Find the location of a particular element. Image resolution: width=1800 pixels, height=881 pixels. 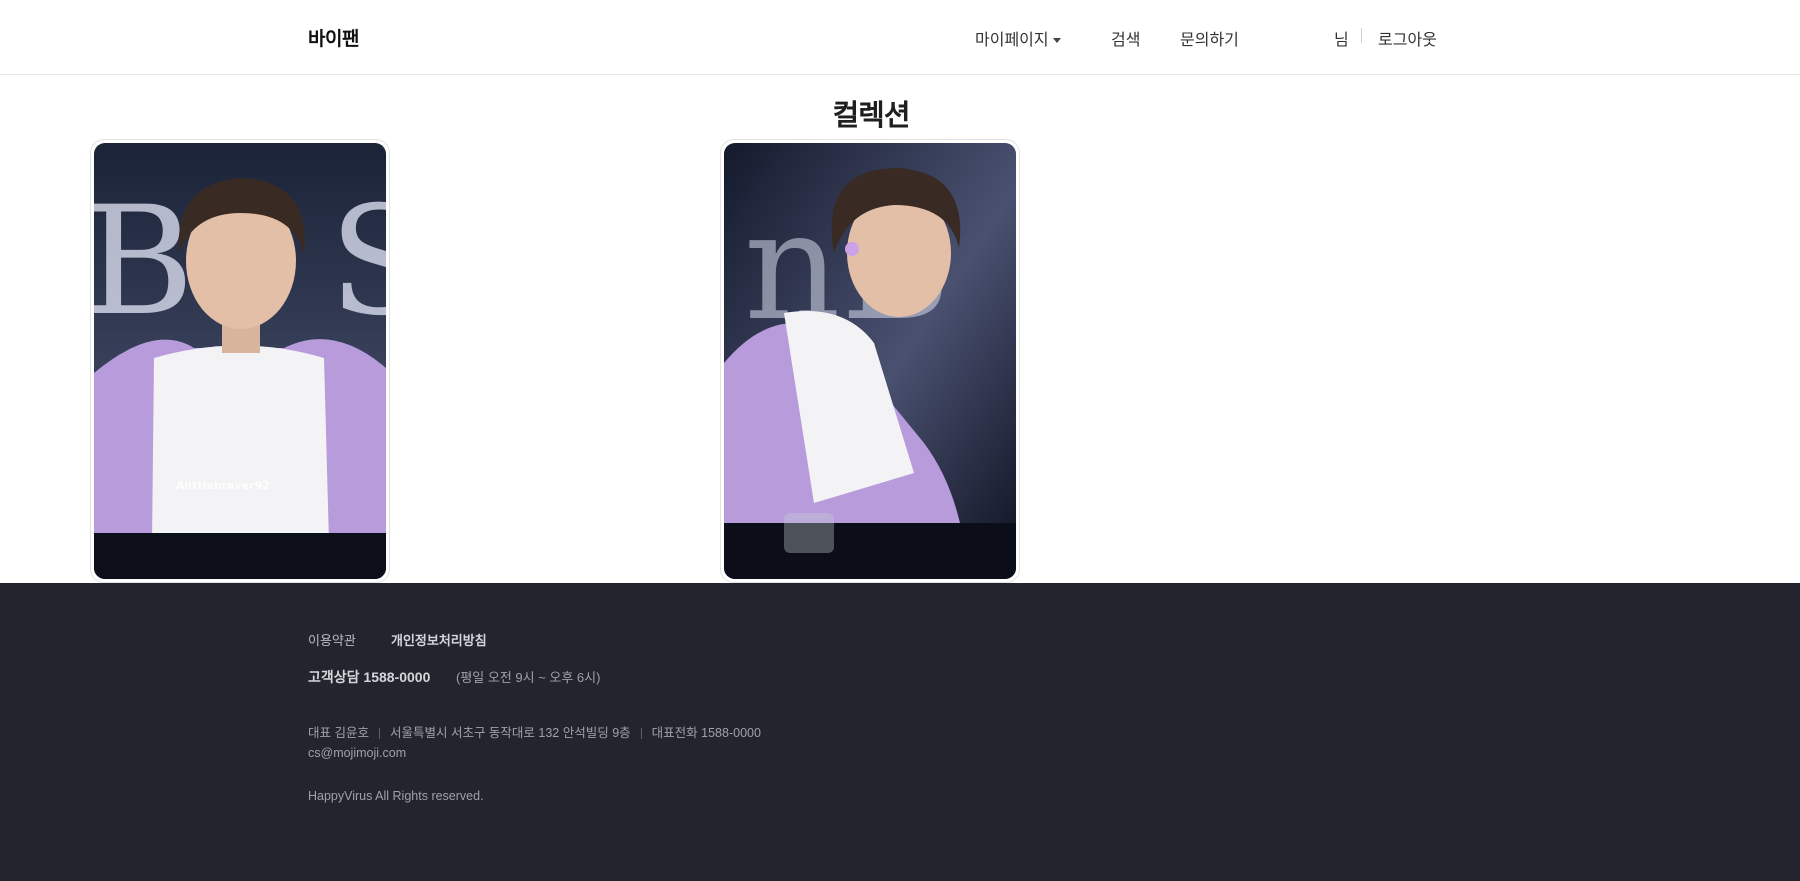

page-title: 컬렉션 is located at coordinates (871, 116).